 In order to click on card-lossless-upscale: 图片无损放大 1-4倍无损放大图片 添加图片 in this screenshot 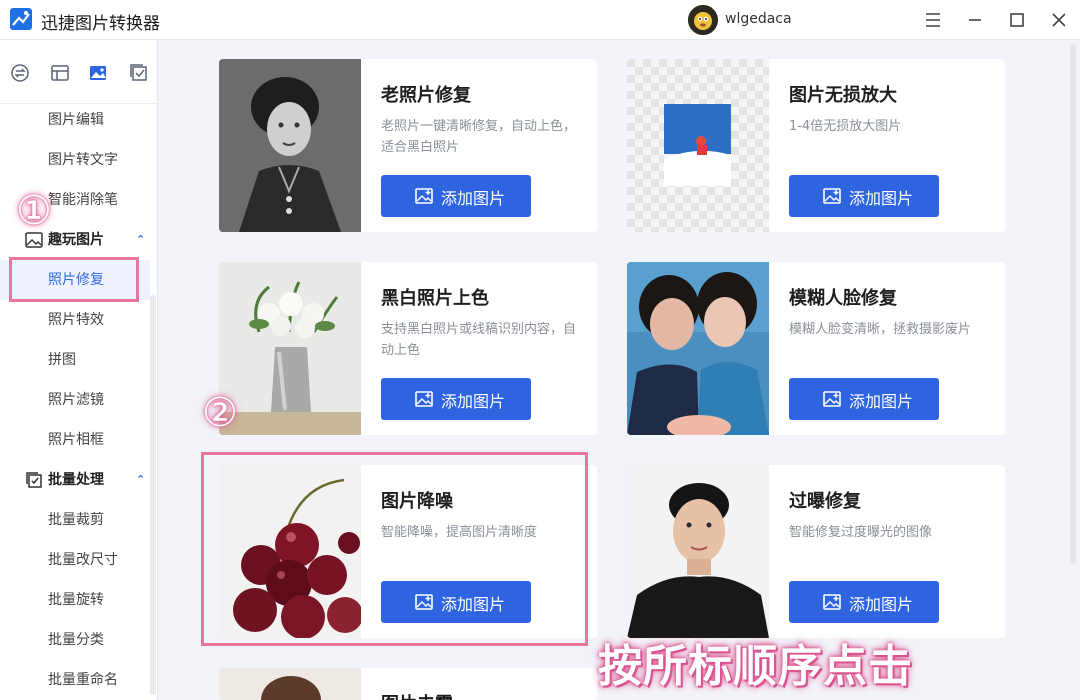, I will do `click(816, 145)`.